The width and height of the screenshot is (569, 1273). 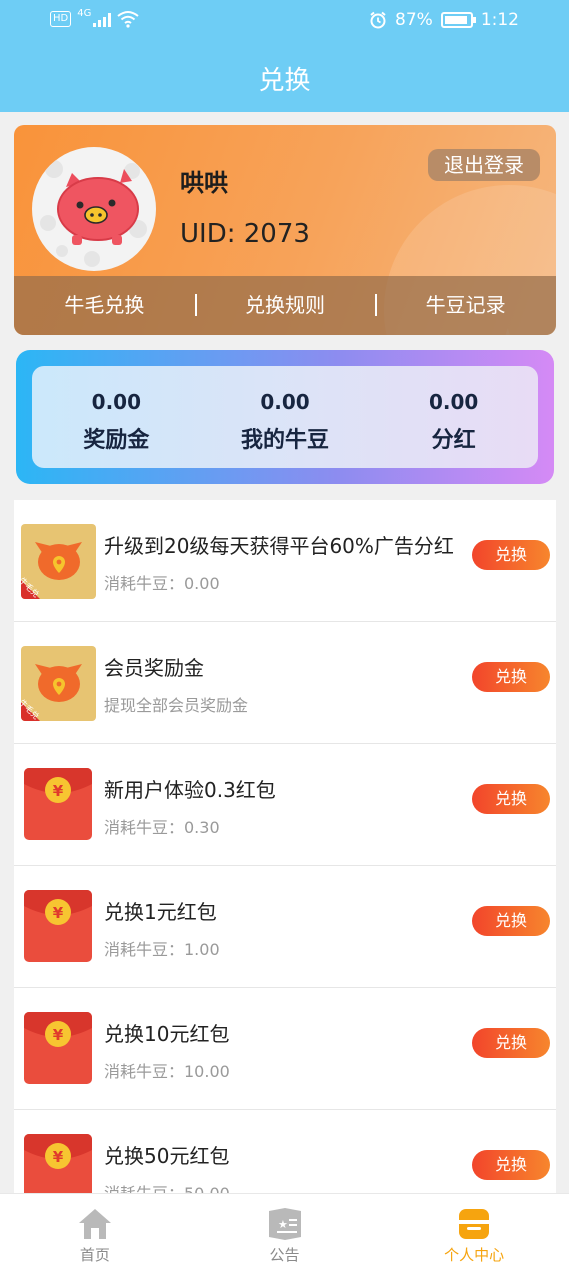 What do you see at coordinates (204, 183) in the screenshot?
I see `user-name: 哄哄` at bounding box center [204, 183].